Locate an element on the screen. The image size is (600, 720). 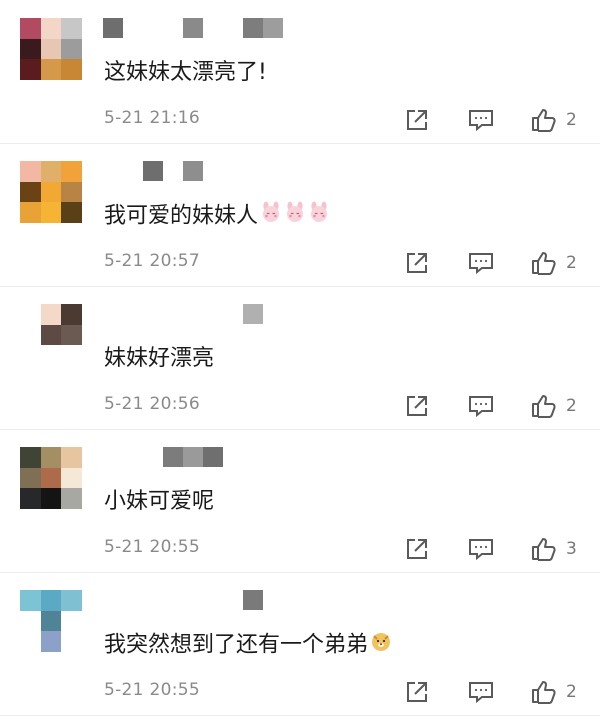
comment-text: 小妹可爱呢 is located at coordinates (159, 502).